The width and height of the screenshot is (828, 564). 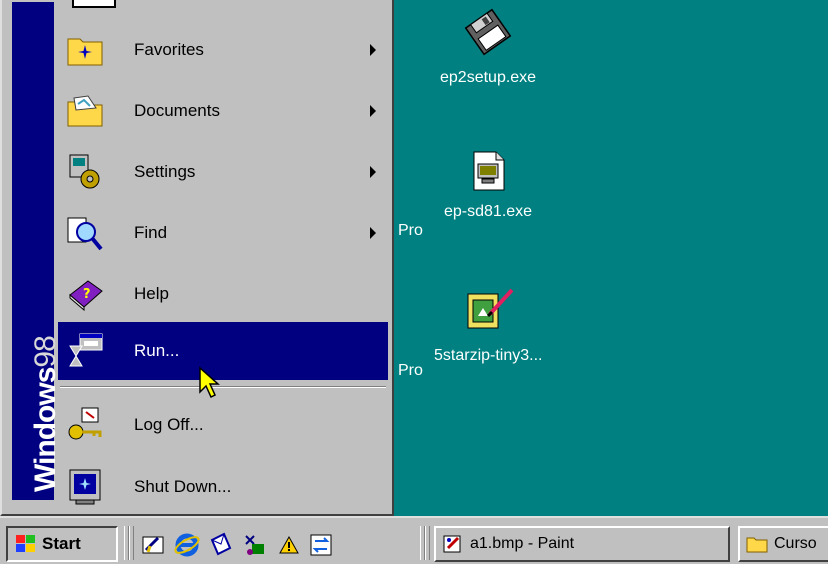 I want to click on documents-folder-icon, so click(x=85, y=111).